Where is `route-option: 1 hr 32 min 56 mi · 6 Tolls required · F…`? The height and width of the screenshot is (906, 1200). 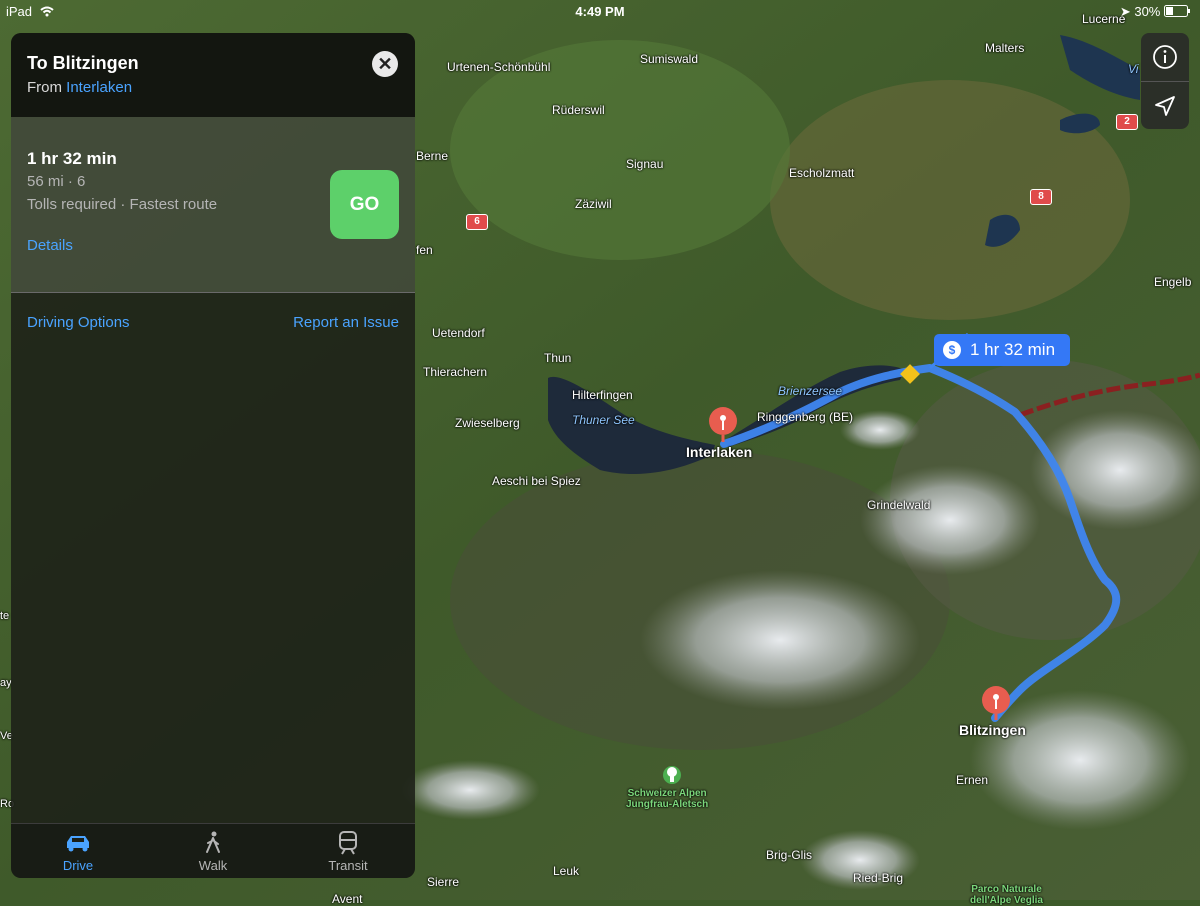 route-option: 1 hr 32 min 56 mi · 6 Tolls required · F… is located at coordinates (213, 205).